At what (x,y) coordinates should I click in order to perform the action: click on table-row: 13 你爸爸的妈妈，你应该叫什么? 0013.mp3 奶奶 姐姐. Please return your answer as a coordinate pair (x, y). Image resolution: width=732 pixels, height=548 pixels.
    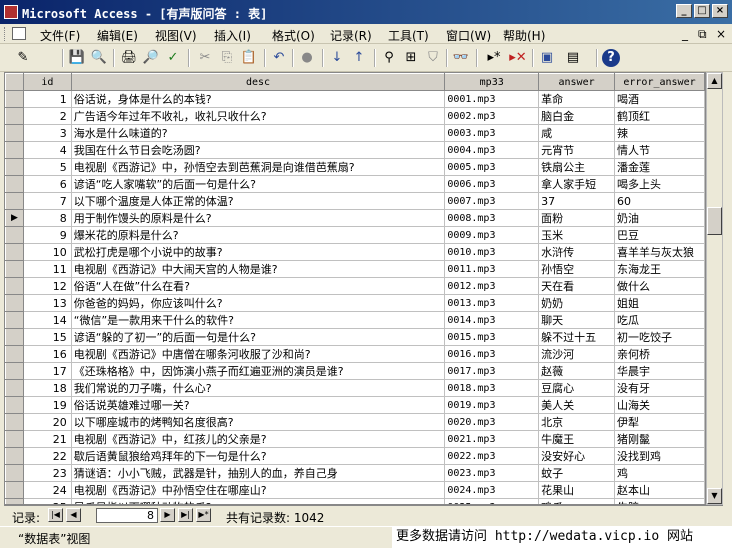
    Looking at the image, I should click on (355, 303).